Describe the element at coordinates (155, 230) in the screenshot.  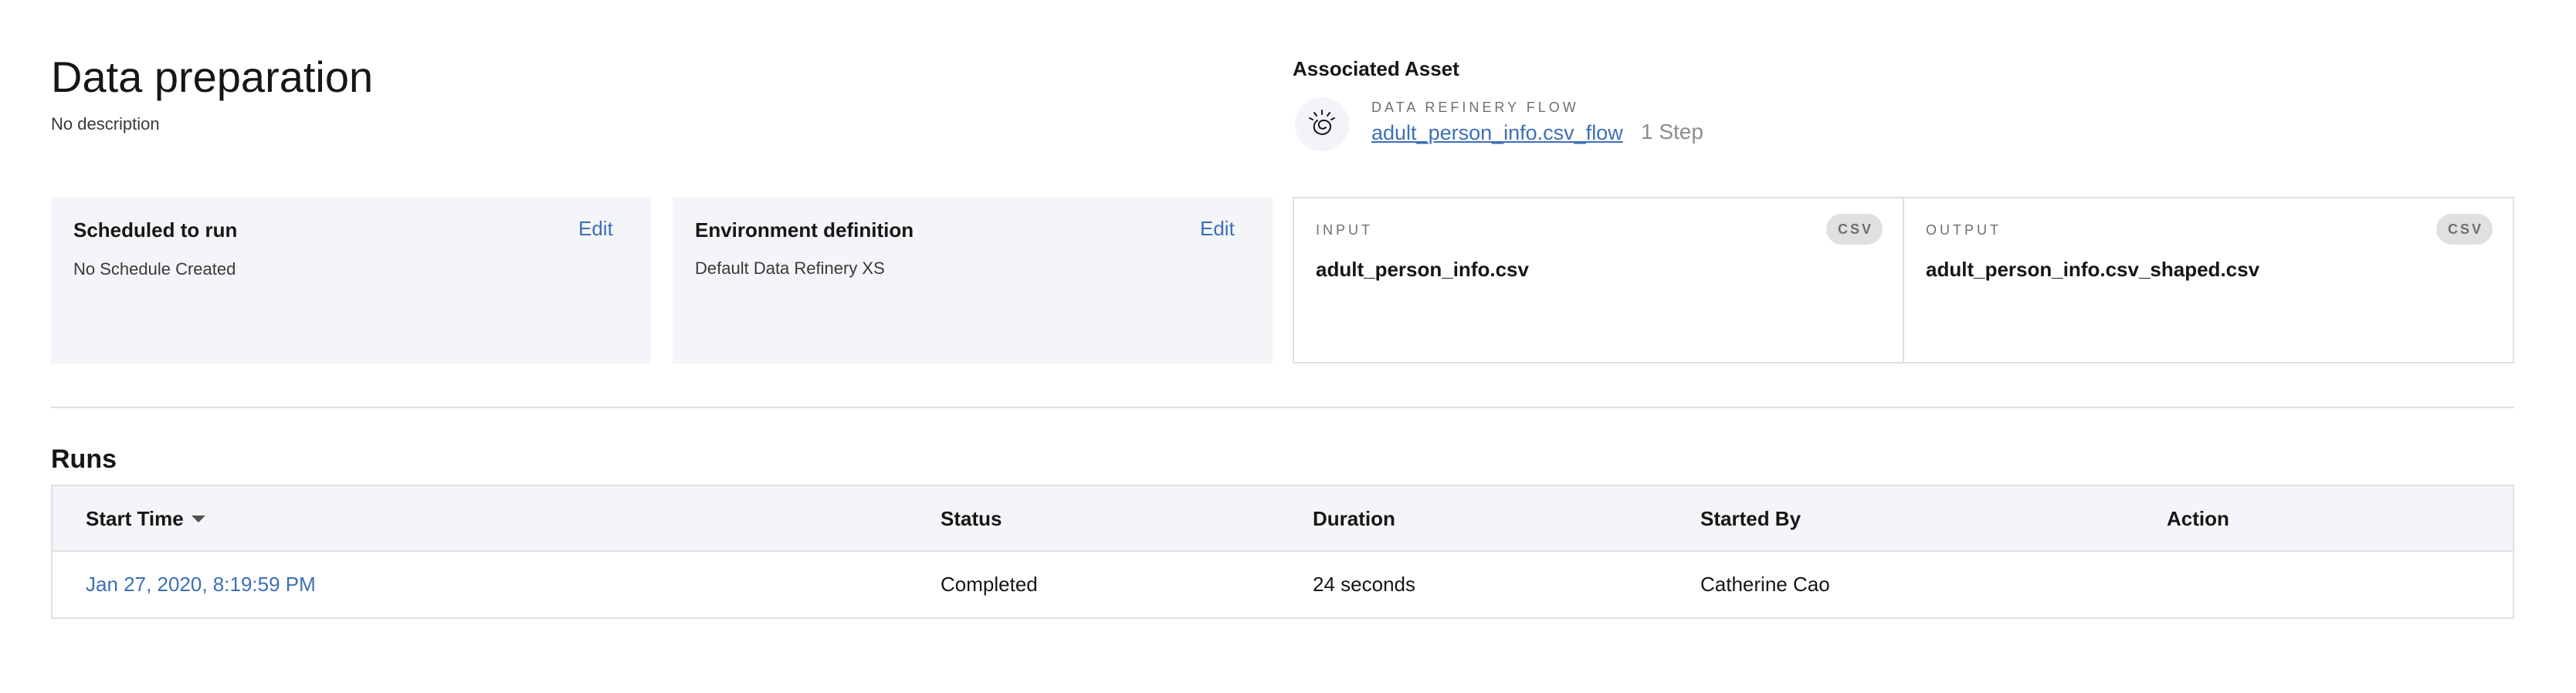
I see `schedule-title: Scheduled to run` at that location.